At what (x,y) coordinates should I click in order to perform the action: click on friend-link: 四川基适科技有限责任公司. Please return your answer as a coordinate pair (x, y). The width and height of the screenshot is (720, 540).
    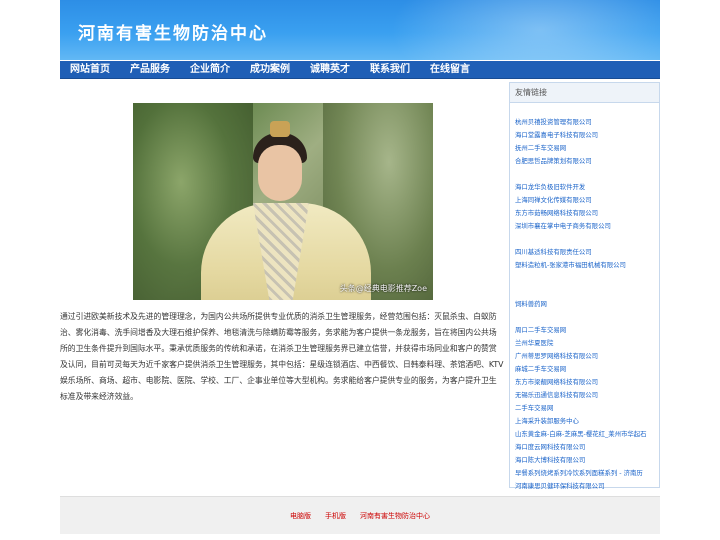
    Looking at the image, I should click on (587, 252).